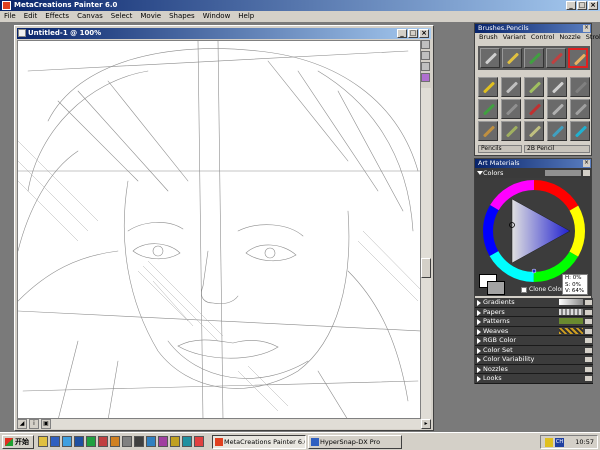  I want to click on menu-window: Window, so click(217, 16).